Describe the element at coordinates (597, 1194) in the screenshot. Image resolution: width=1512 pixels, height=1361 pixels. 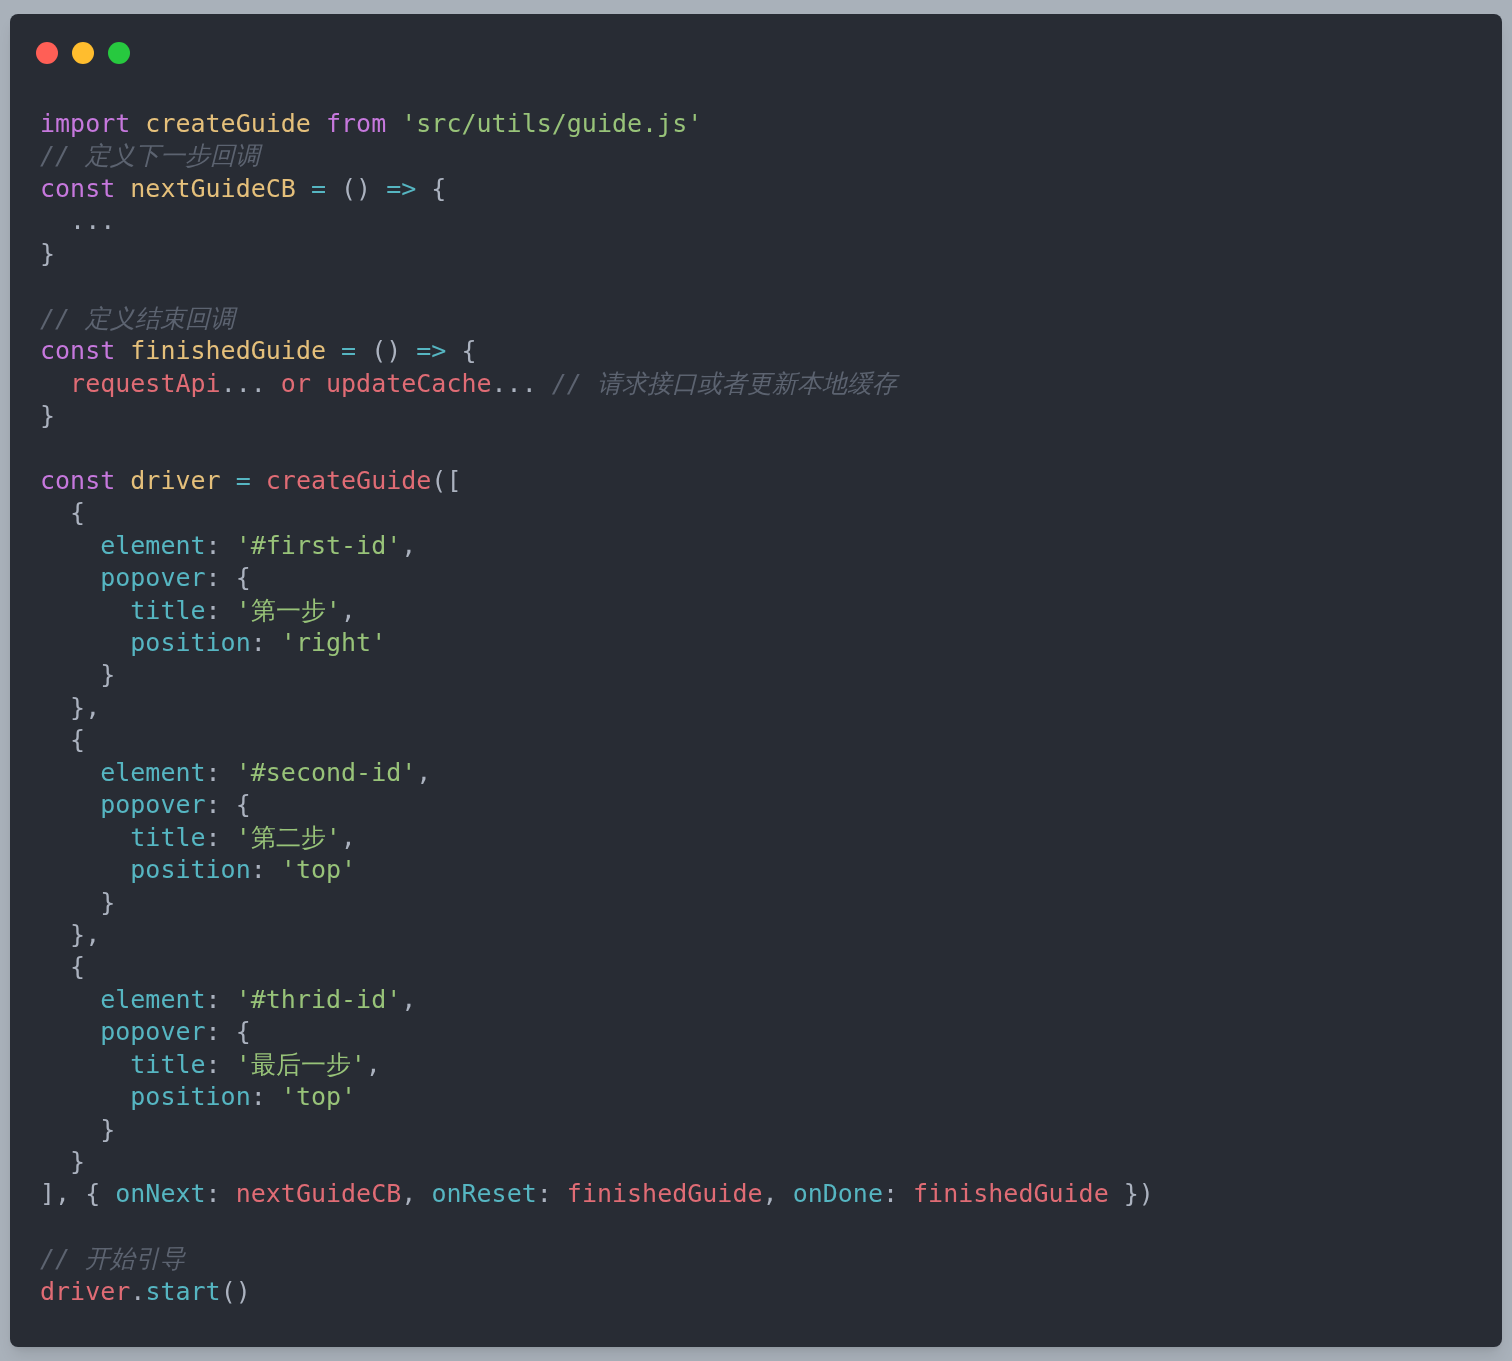
I see `code-line: ], { onNext: nextGuideCB, onReset: finishedGuide, onDone: finishedGuide })` at that location.